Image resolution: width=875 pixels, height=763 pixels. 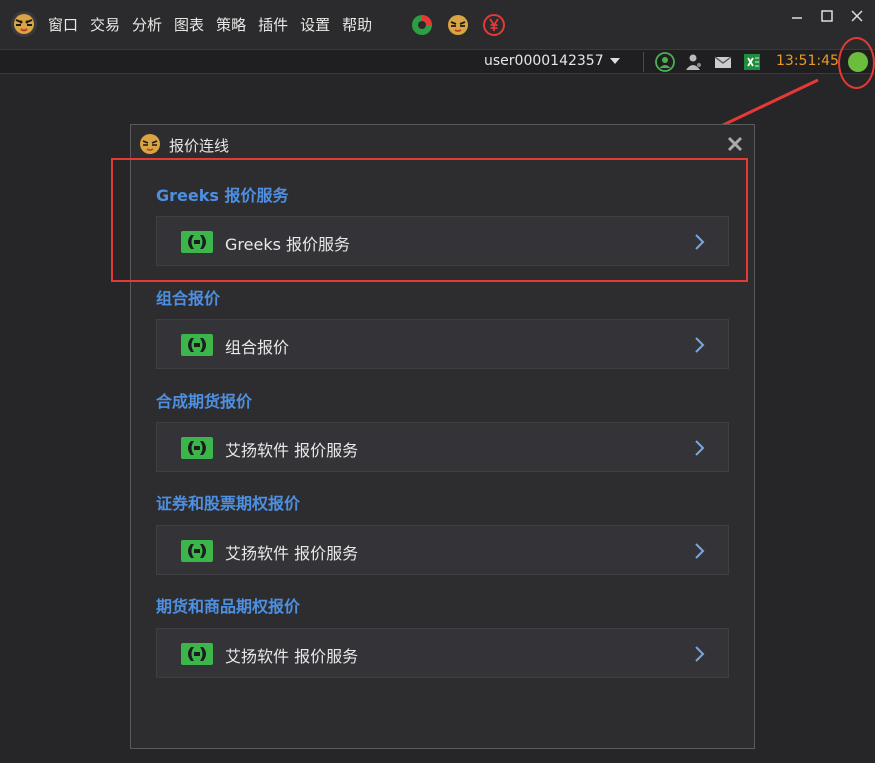 I want to click on menu-analysis: 分析, so click(x=147, y=24).